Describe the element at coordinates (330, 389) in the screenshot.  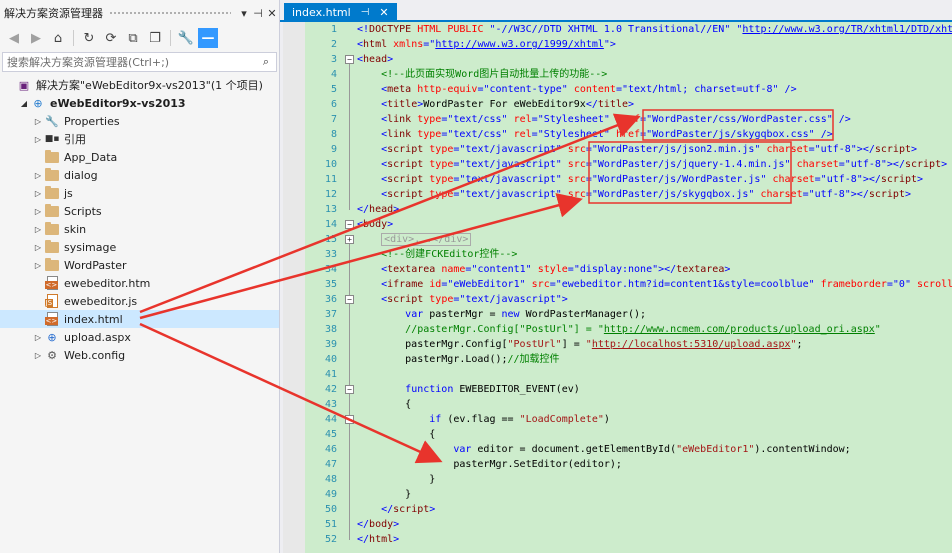
I see `line-number: 42` at that location.